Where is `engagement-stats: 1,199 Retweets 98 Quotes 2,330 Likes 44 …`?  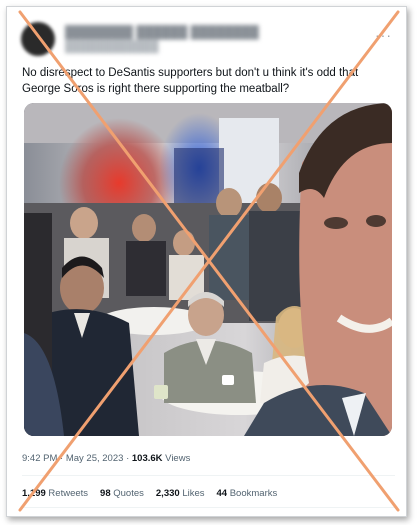 engagement-stats: 1,199 Retweets 98 Quotes 2,330 Likes 44 … is located at coordinates (149, 493).